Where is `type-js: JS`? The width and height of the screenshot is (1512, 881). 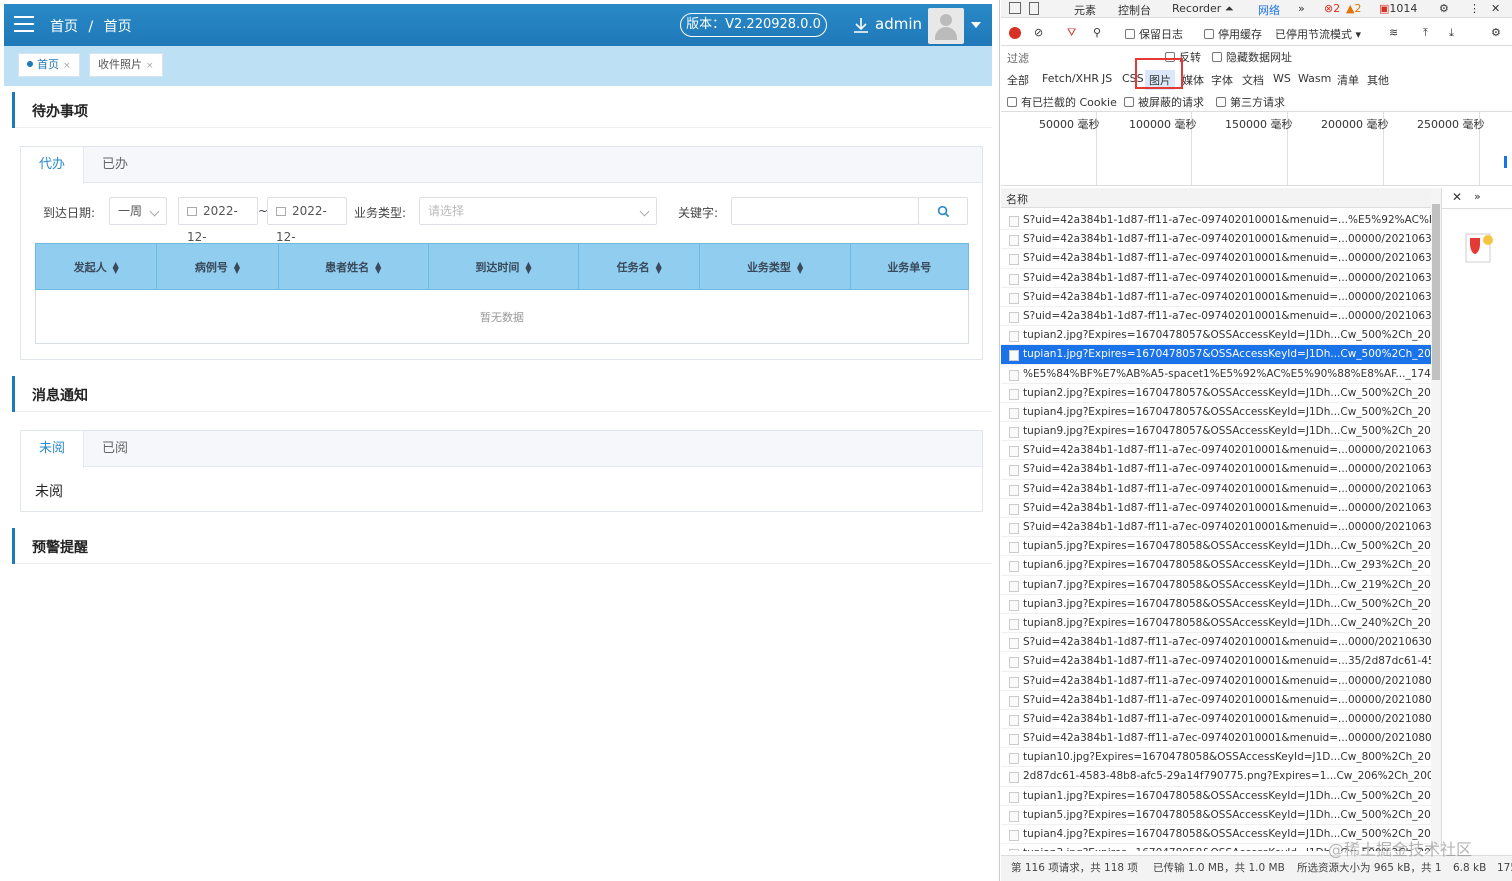 type-js: JS is located at coordinates (1107, 78).